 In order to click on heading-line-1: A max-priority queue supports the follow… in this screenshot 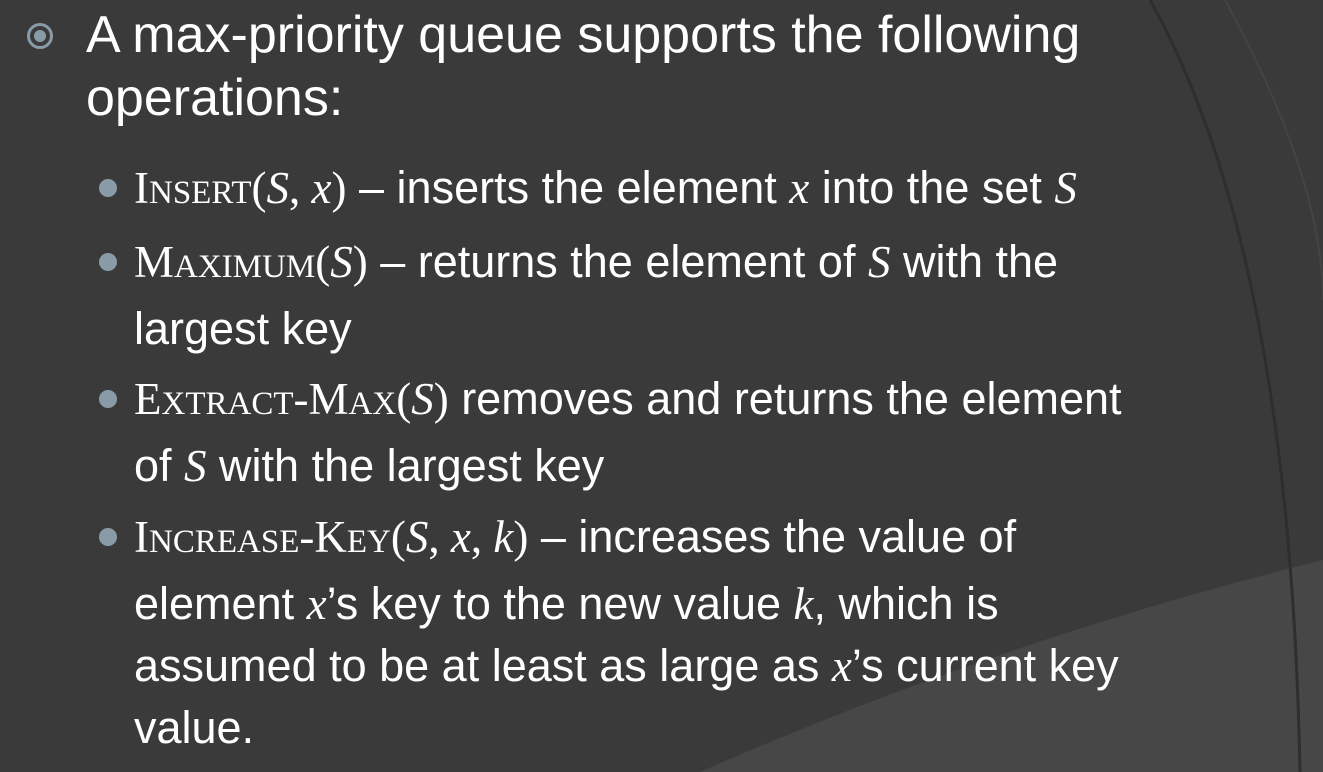, I will do `click(583, 35)`.